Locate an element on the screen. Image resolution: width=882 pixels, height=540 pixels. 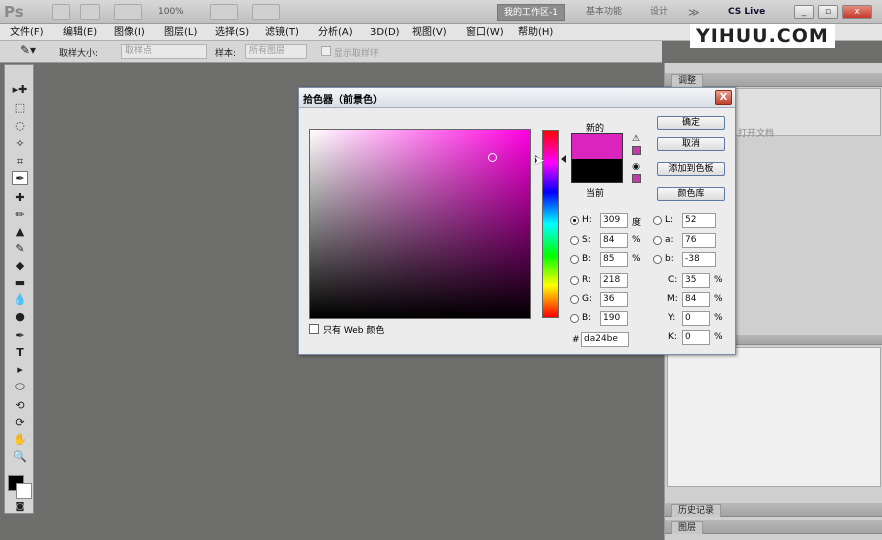
saturation-input: 84 is located at coordinates (614, 240).